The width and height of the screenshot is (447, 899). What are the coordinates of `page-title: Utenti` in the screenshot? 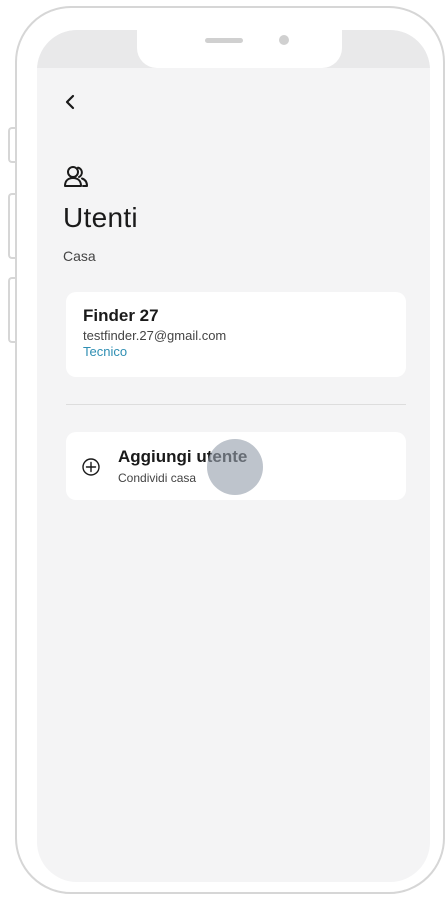 It's located at (100, 217).